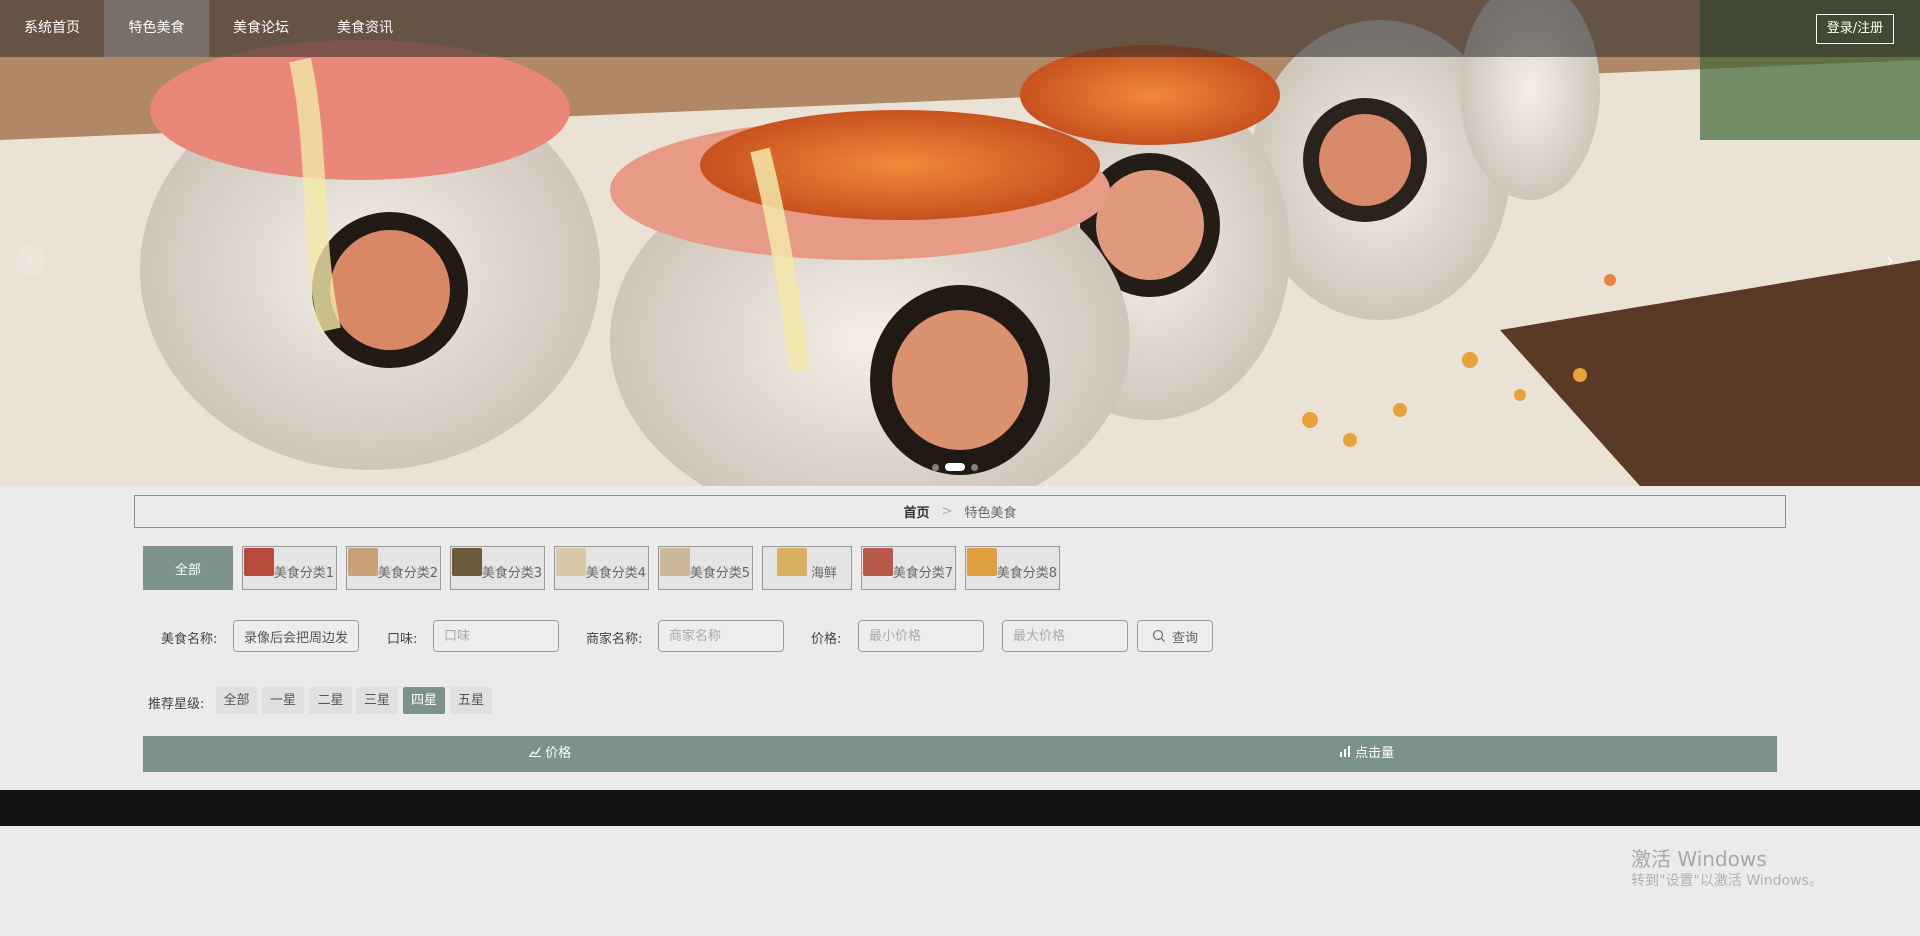 This screenshot has height=936, width=1920. I want to click on category-tab-7: 美食分类7, so click(908, 568).